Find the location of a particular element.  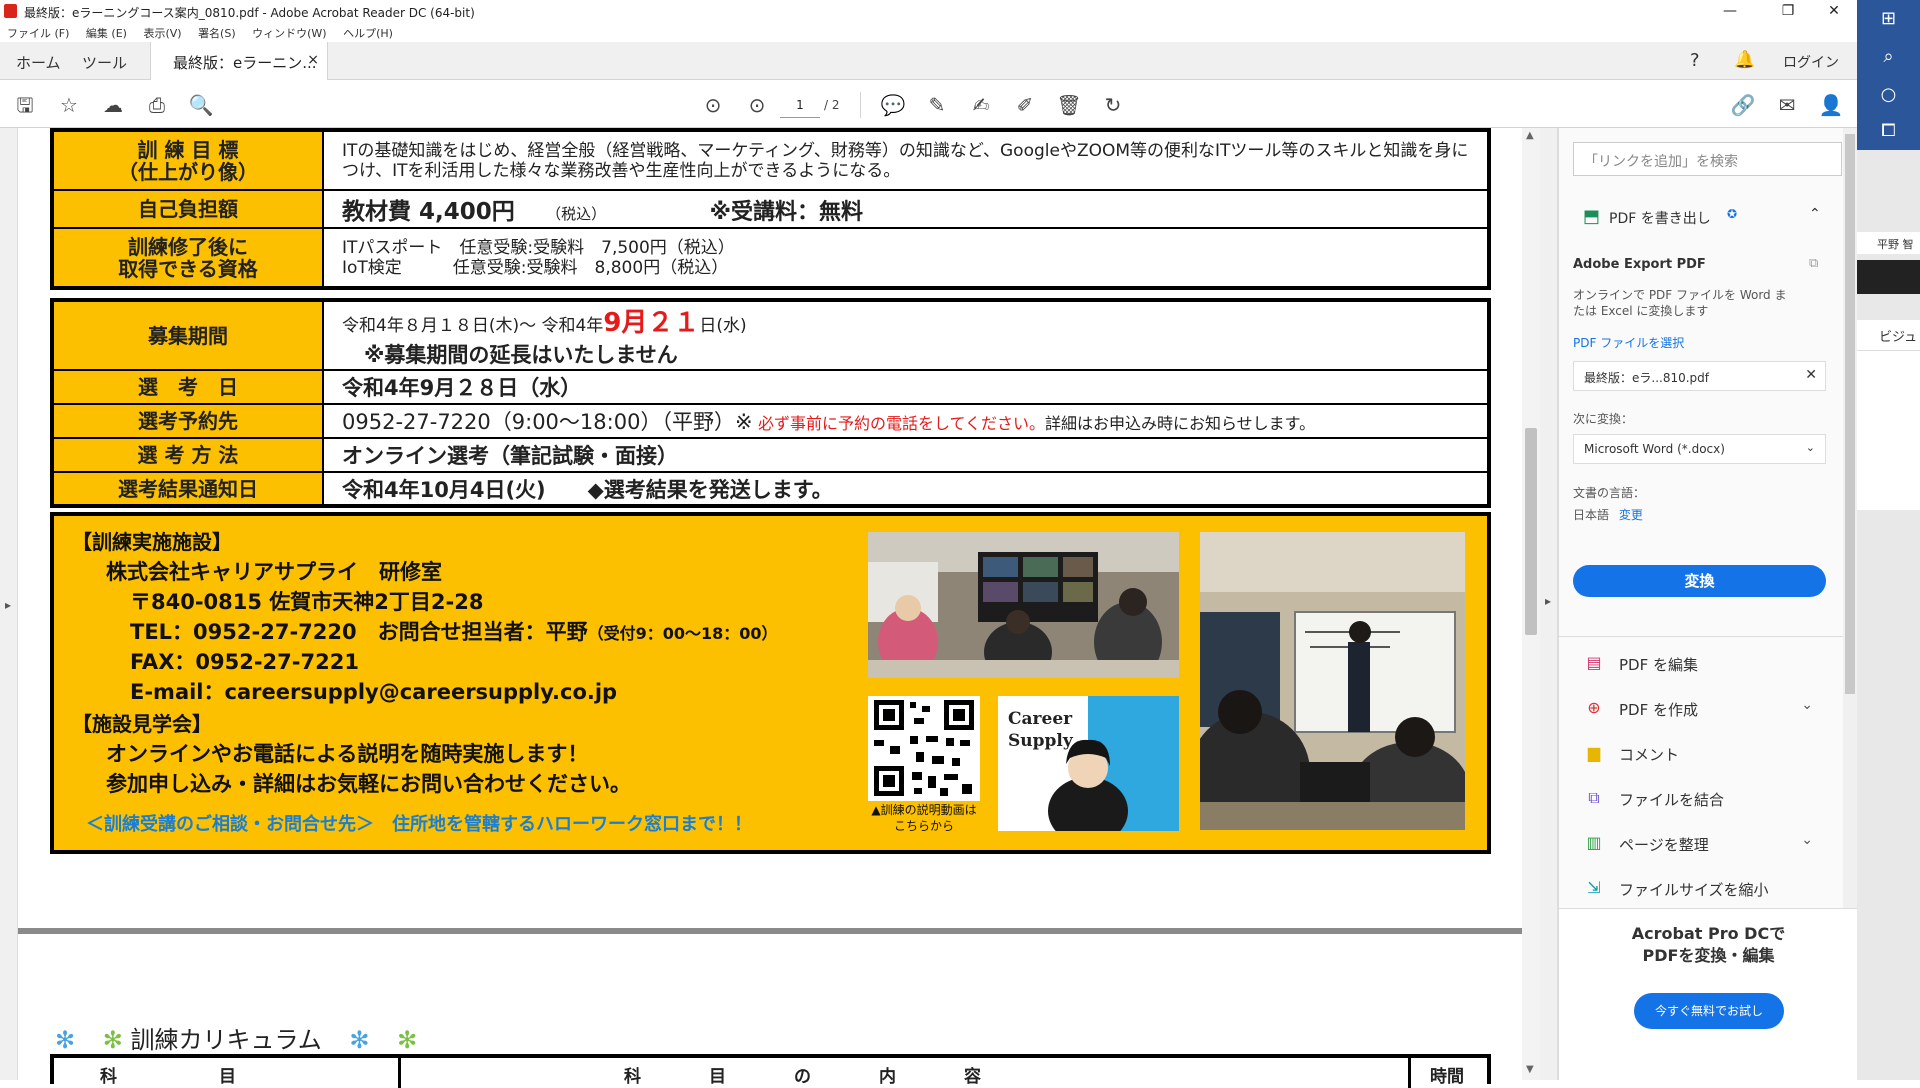

cortana-icon: ○ is located at coordinates (1888, 94).